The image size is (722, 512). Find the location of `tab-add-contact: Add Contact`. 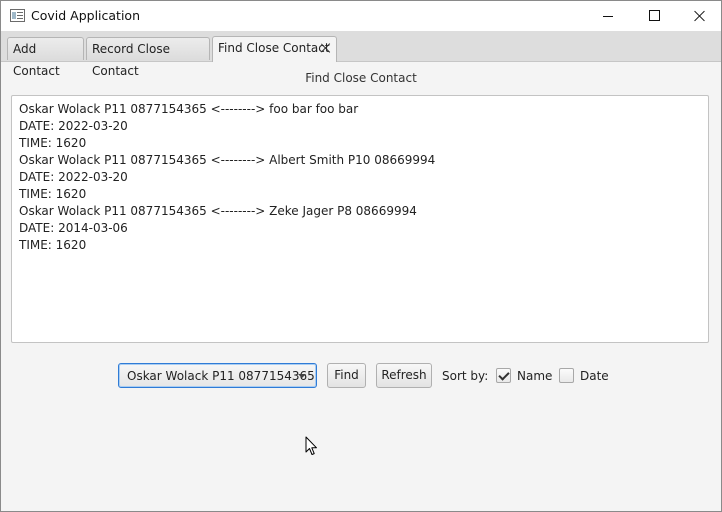

tab-add-contact: Add Contact is located at coordinates (45, 57).